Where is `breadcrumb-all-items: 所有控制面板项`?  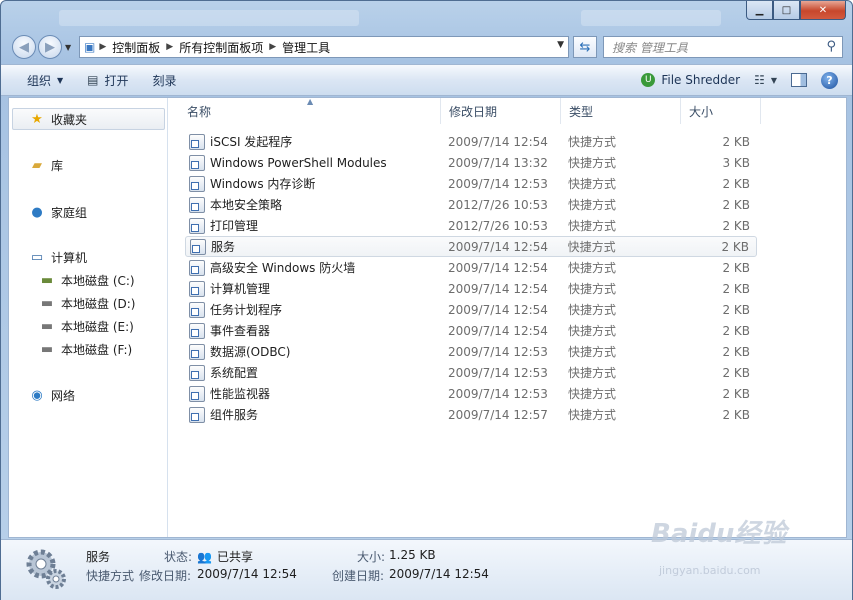
breadcrumb-all-items: 所有控制面板项 is located at coordinates (221, 47).